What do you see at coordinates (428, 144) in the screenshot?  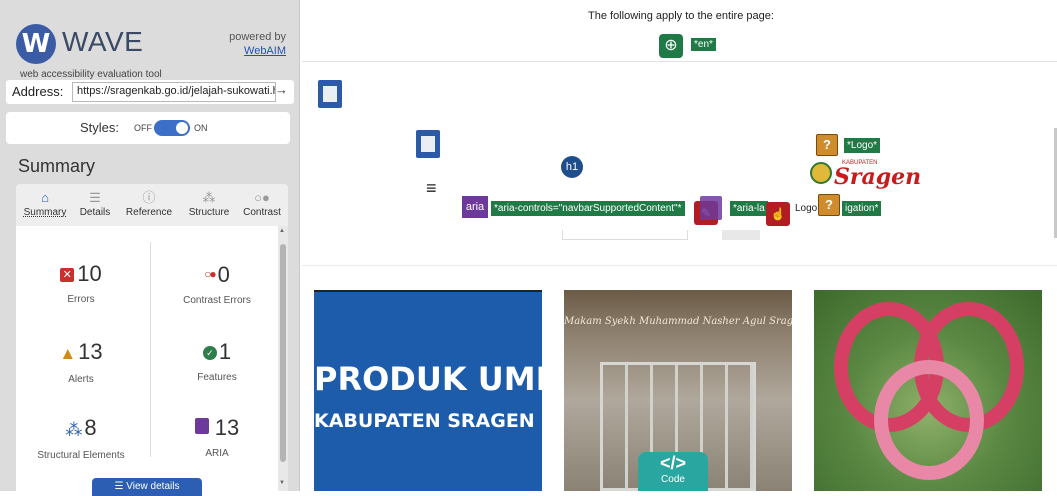 I see `navigation-region-icon` at bounding box center [428, 144].